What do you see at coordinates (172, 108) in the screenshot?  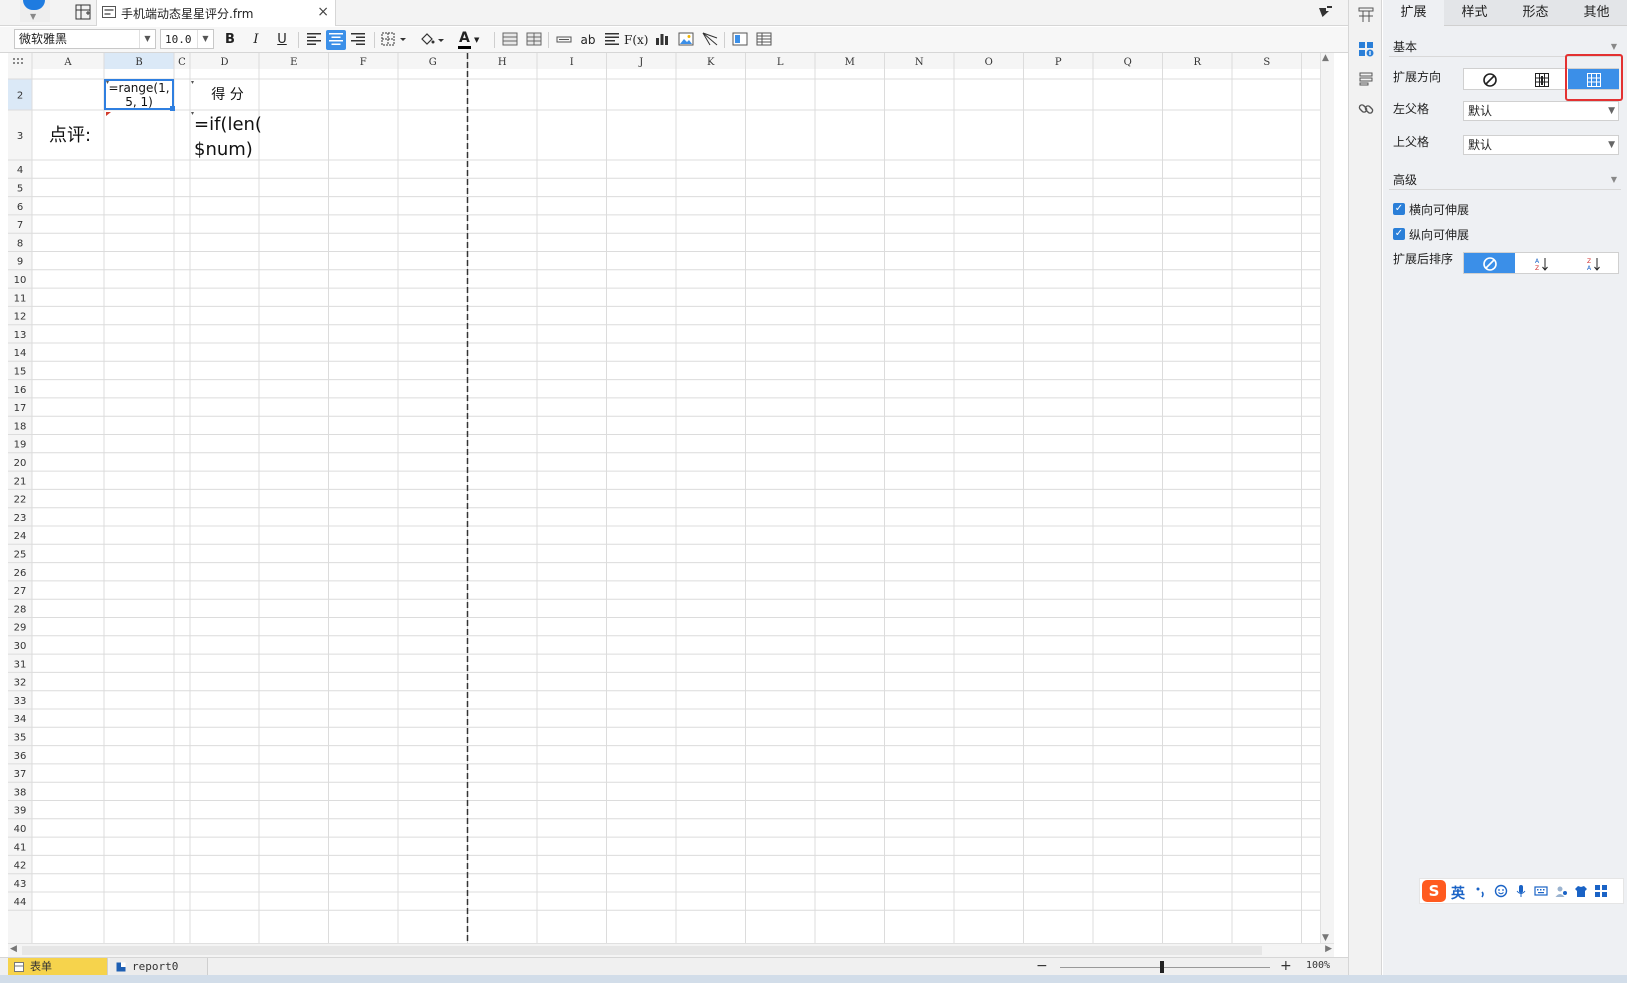 I see `fill-handle` at bounding box center [172, 108].